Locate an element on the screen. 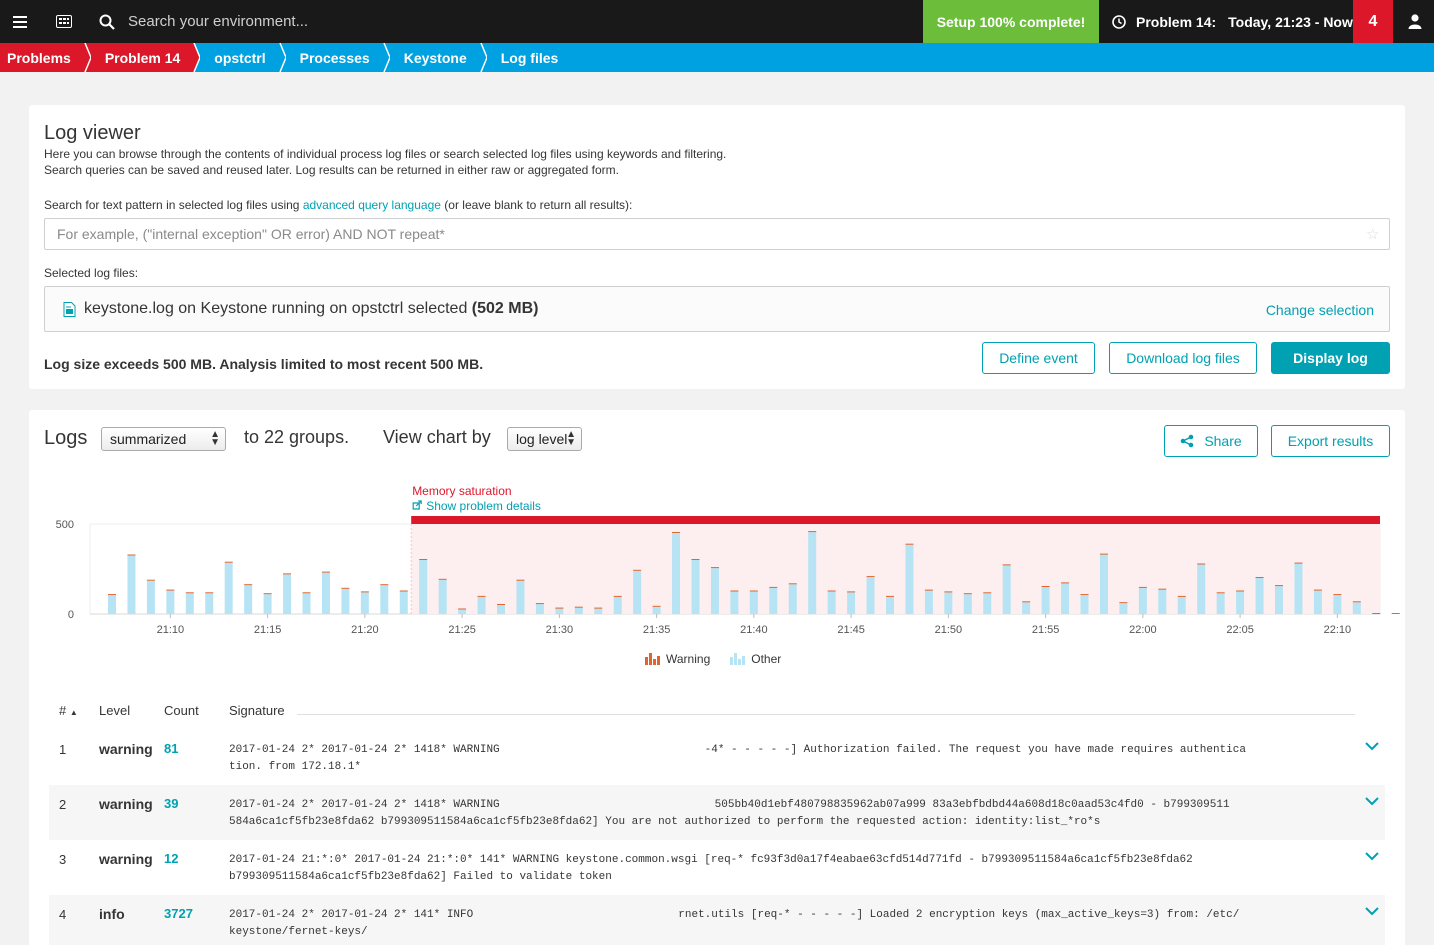 The image size is (1434, 945). define-event-button: Define event is located at coordinates (1038, 358).